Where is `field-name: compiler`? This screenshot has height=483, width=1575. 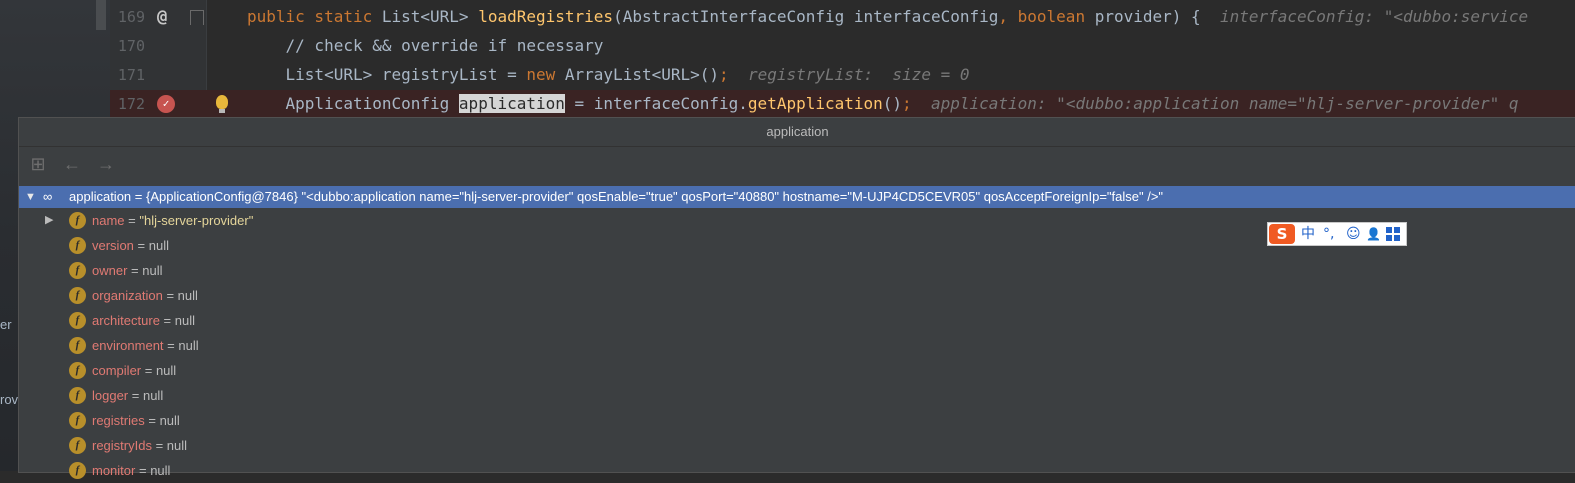 field-name: compiler is located at coordinates (117, 370).